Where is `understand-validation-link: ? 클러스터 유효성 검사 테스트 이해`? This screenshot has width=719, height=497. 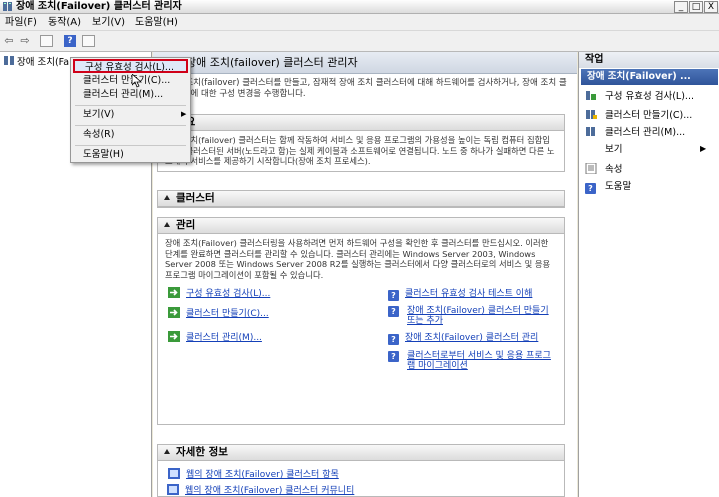 understand-validation-link: ? 클러스터 유효성 검사 테스트 이해 is located at coordinates (460, 293).